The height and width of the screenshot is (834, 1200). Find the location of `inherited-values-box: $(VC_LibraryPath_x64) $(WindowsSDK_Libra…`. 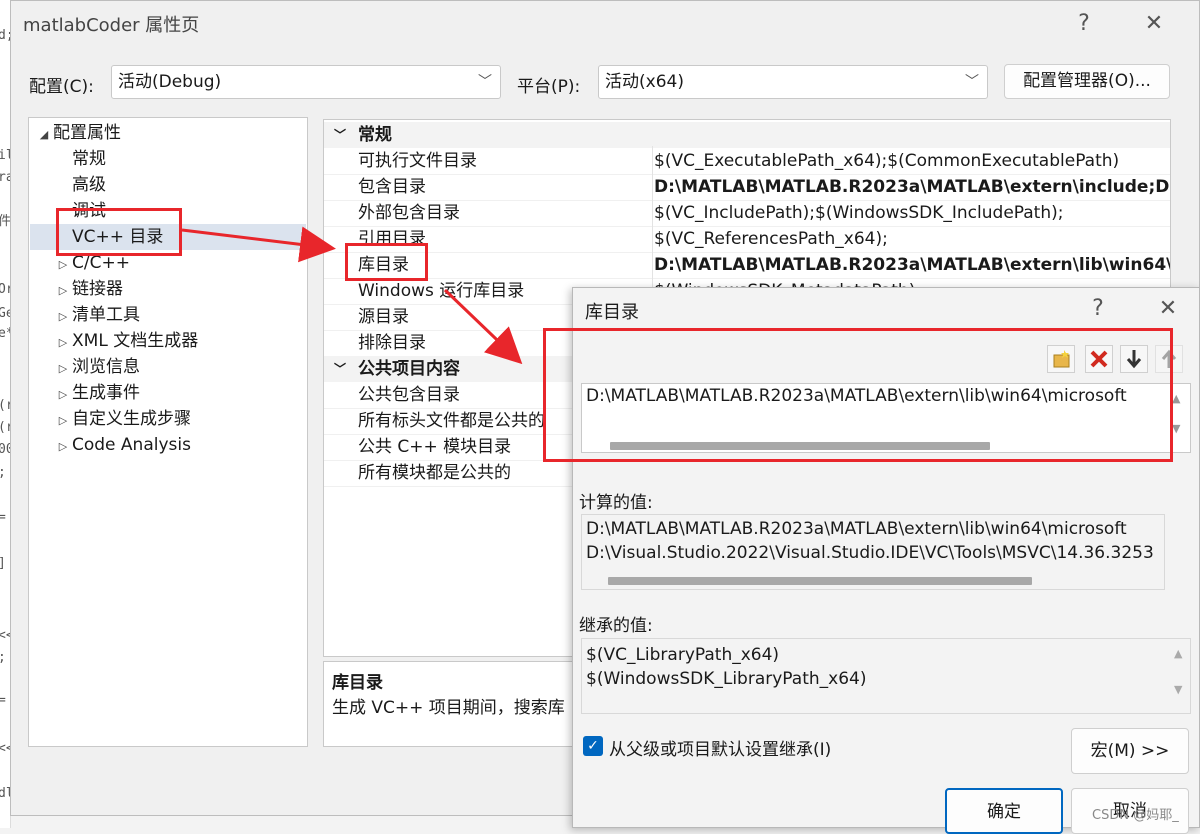

inherited-values-box: $(VC_LibraryPath_x64) $(WindowsSDK_Libra… is located at coordinates (886, 676).